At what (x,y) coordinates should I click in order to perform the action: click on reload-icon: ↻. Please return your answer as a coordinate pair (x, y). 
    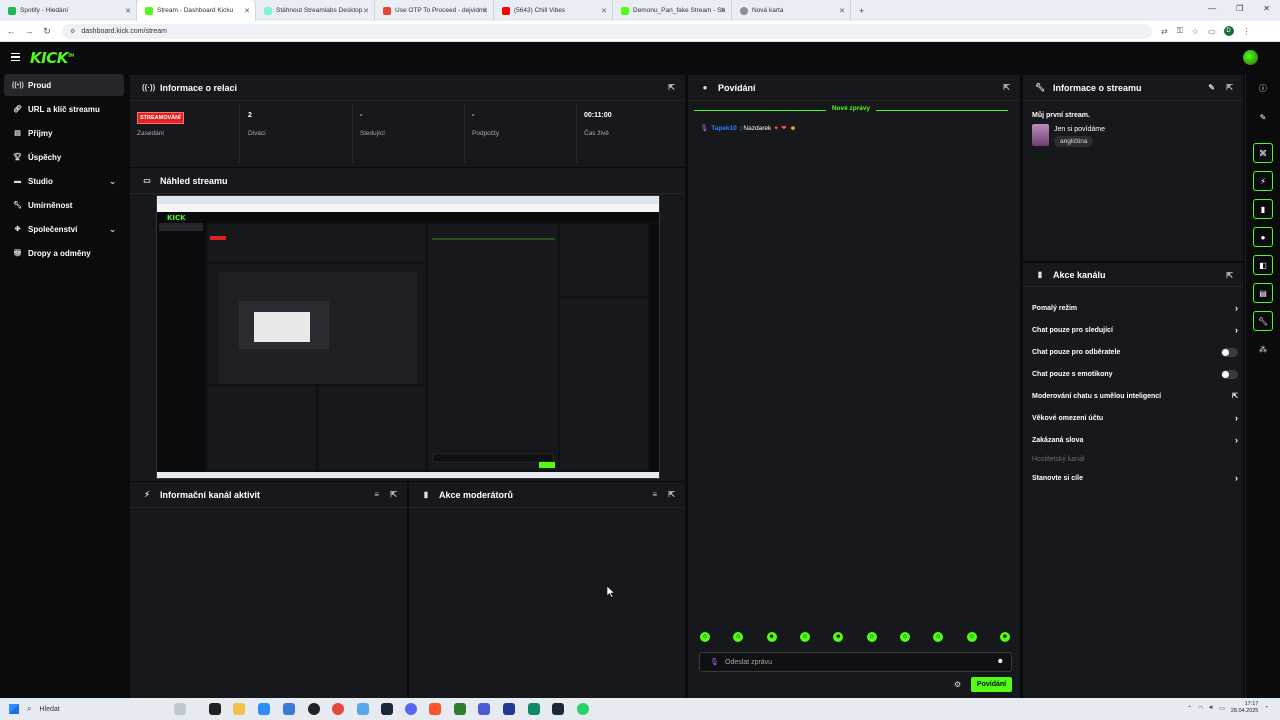
    Looking at the image, I should click on (47, 31).